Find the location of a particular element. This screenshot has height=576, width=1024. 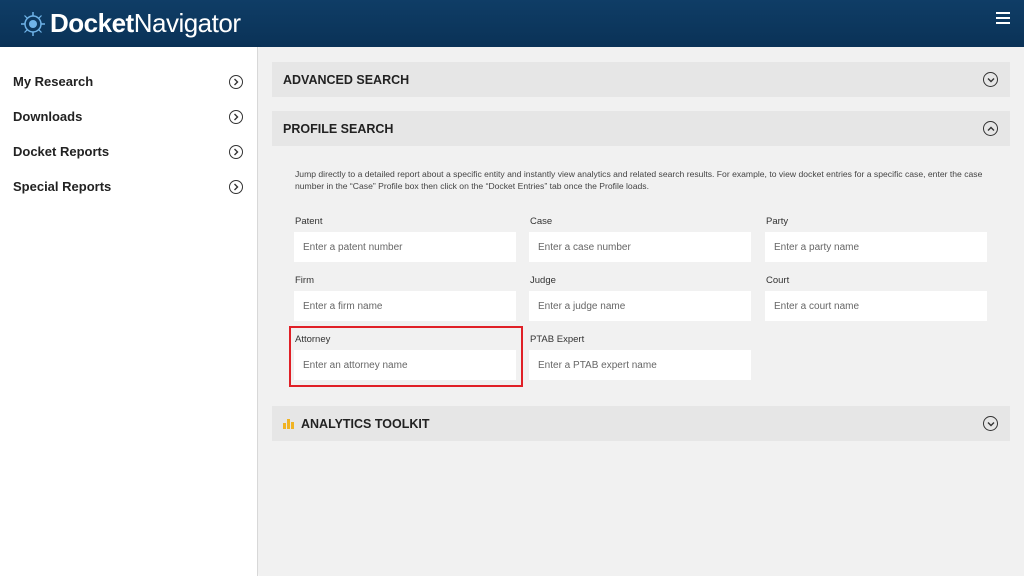

sidebar-item-label: My Research is located at coordinates (53, 81).